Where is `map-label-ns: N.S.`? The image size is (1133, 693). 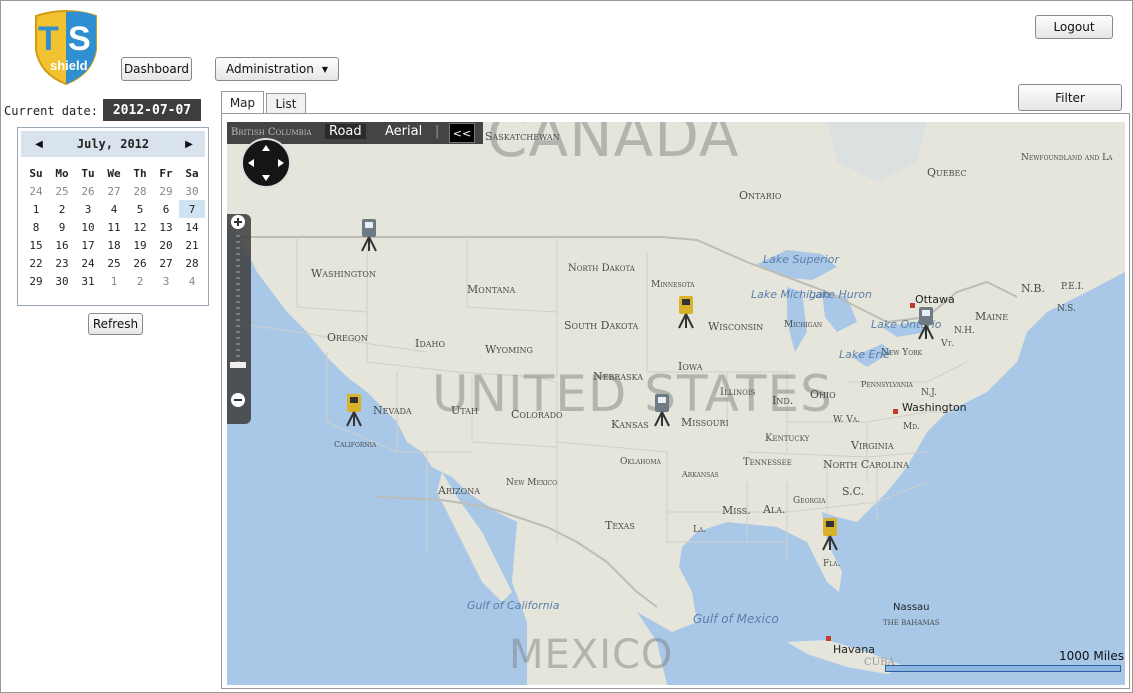 map-label-ns: N.S. is located at coordinates (1066, 309).